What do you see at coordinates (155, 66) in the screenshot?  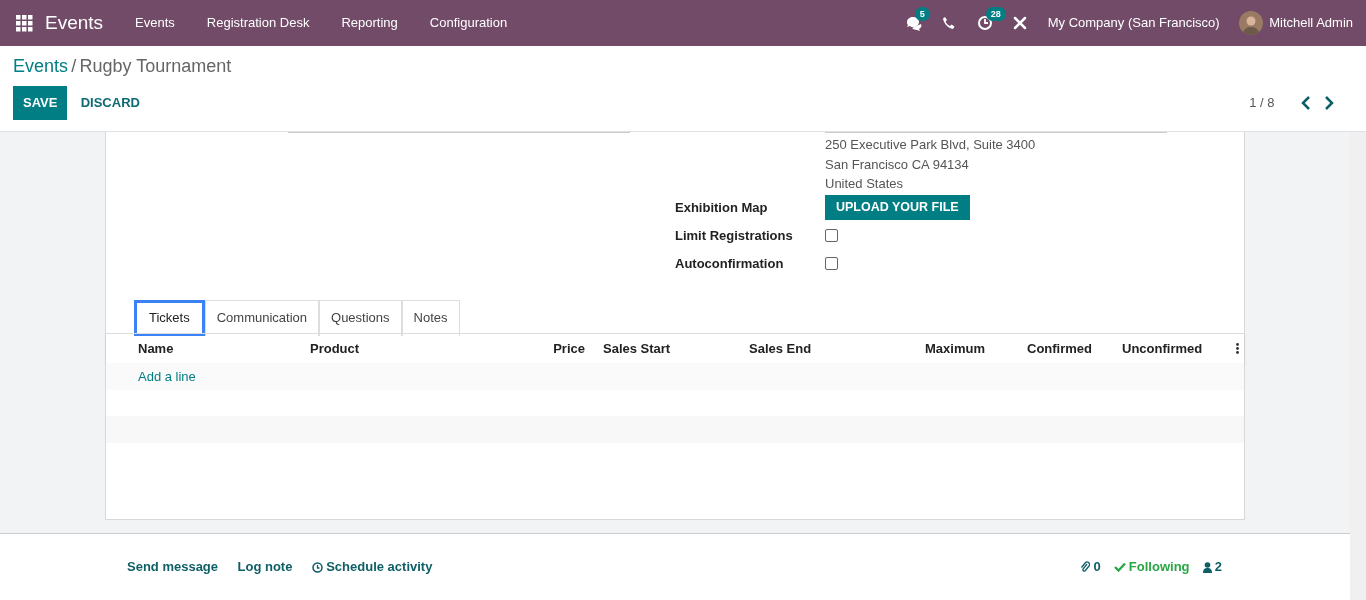 I see `breadcrumb-current: Rugby Tournament` at bounding box center [155, 66].